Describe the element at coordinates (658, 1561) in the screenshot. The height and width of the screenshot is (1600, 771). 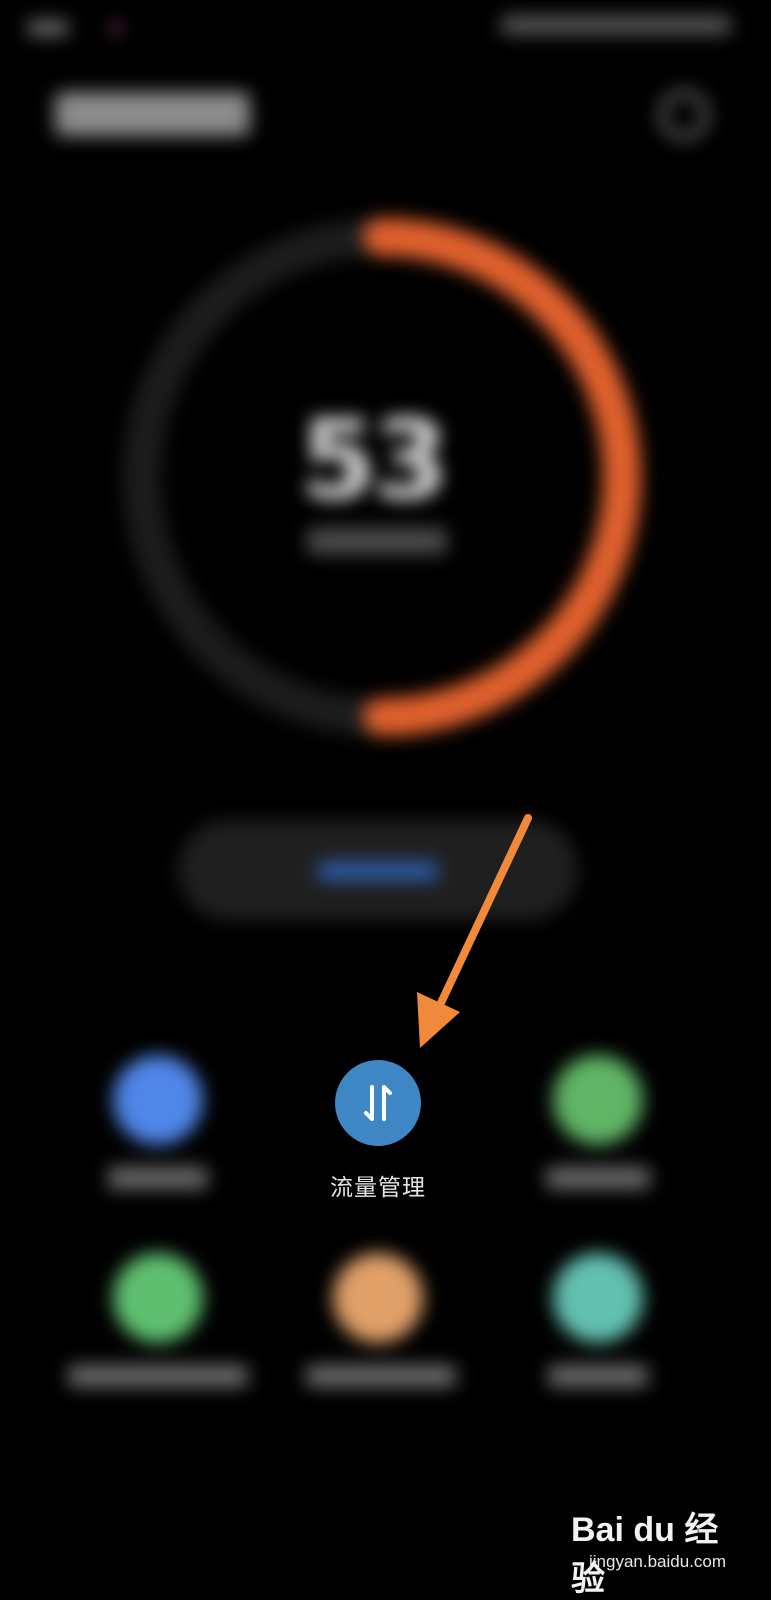
I see `watermark-url: jingyan.baidu.com` at that location.